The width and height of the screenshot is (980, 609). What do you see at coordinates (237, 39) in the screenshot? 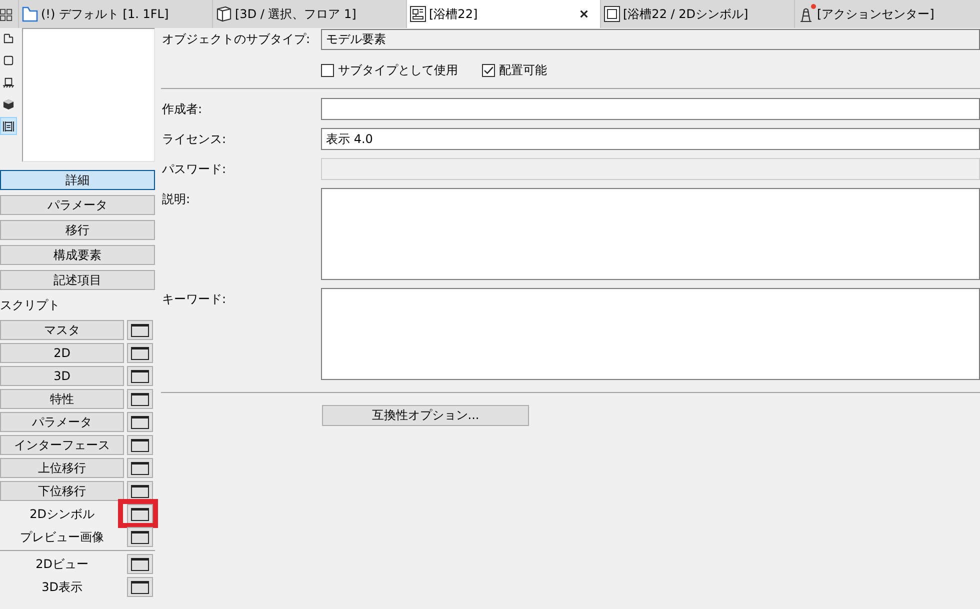
I see `field-label: オブジェクトのサブタイプ:` at bounding box center [237, 39].